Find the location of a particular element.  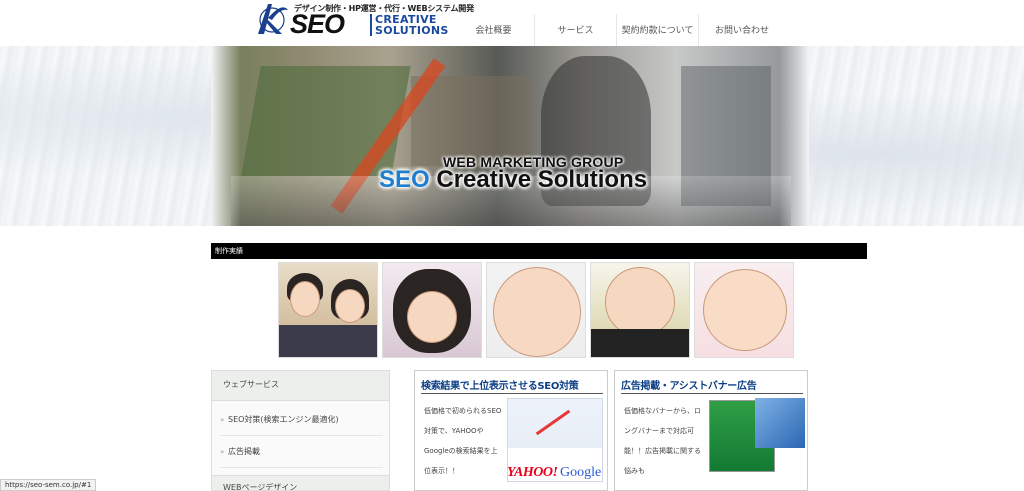

hero-torn-edge-left is located at coordinates (226, 136).